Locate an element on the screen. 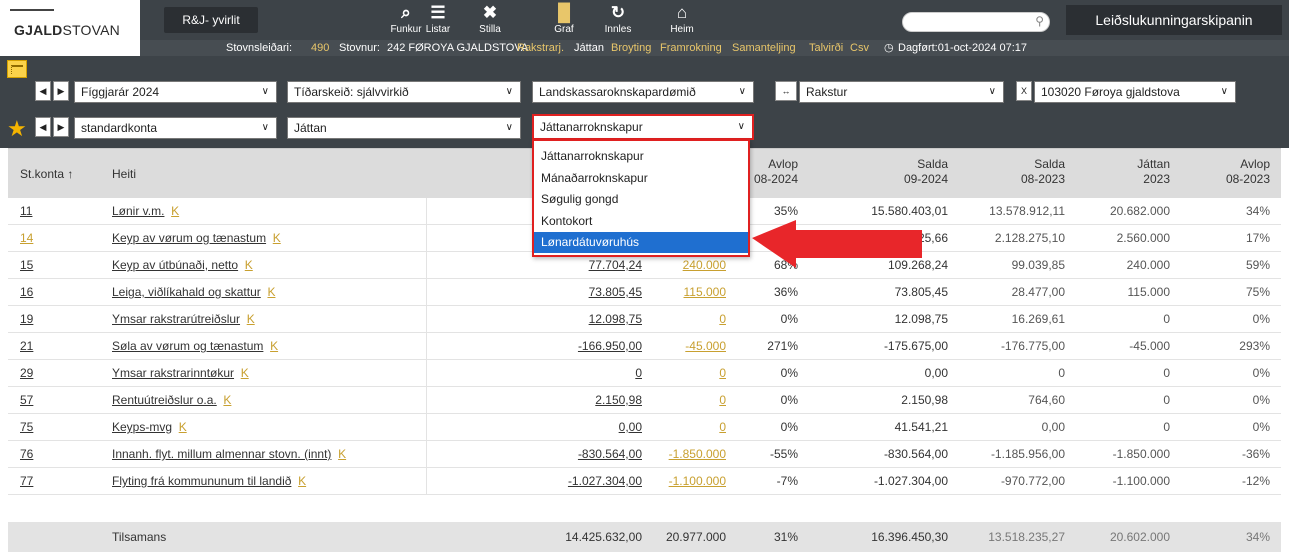  account-number-link: 76 is located at coordinates (26, 454).